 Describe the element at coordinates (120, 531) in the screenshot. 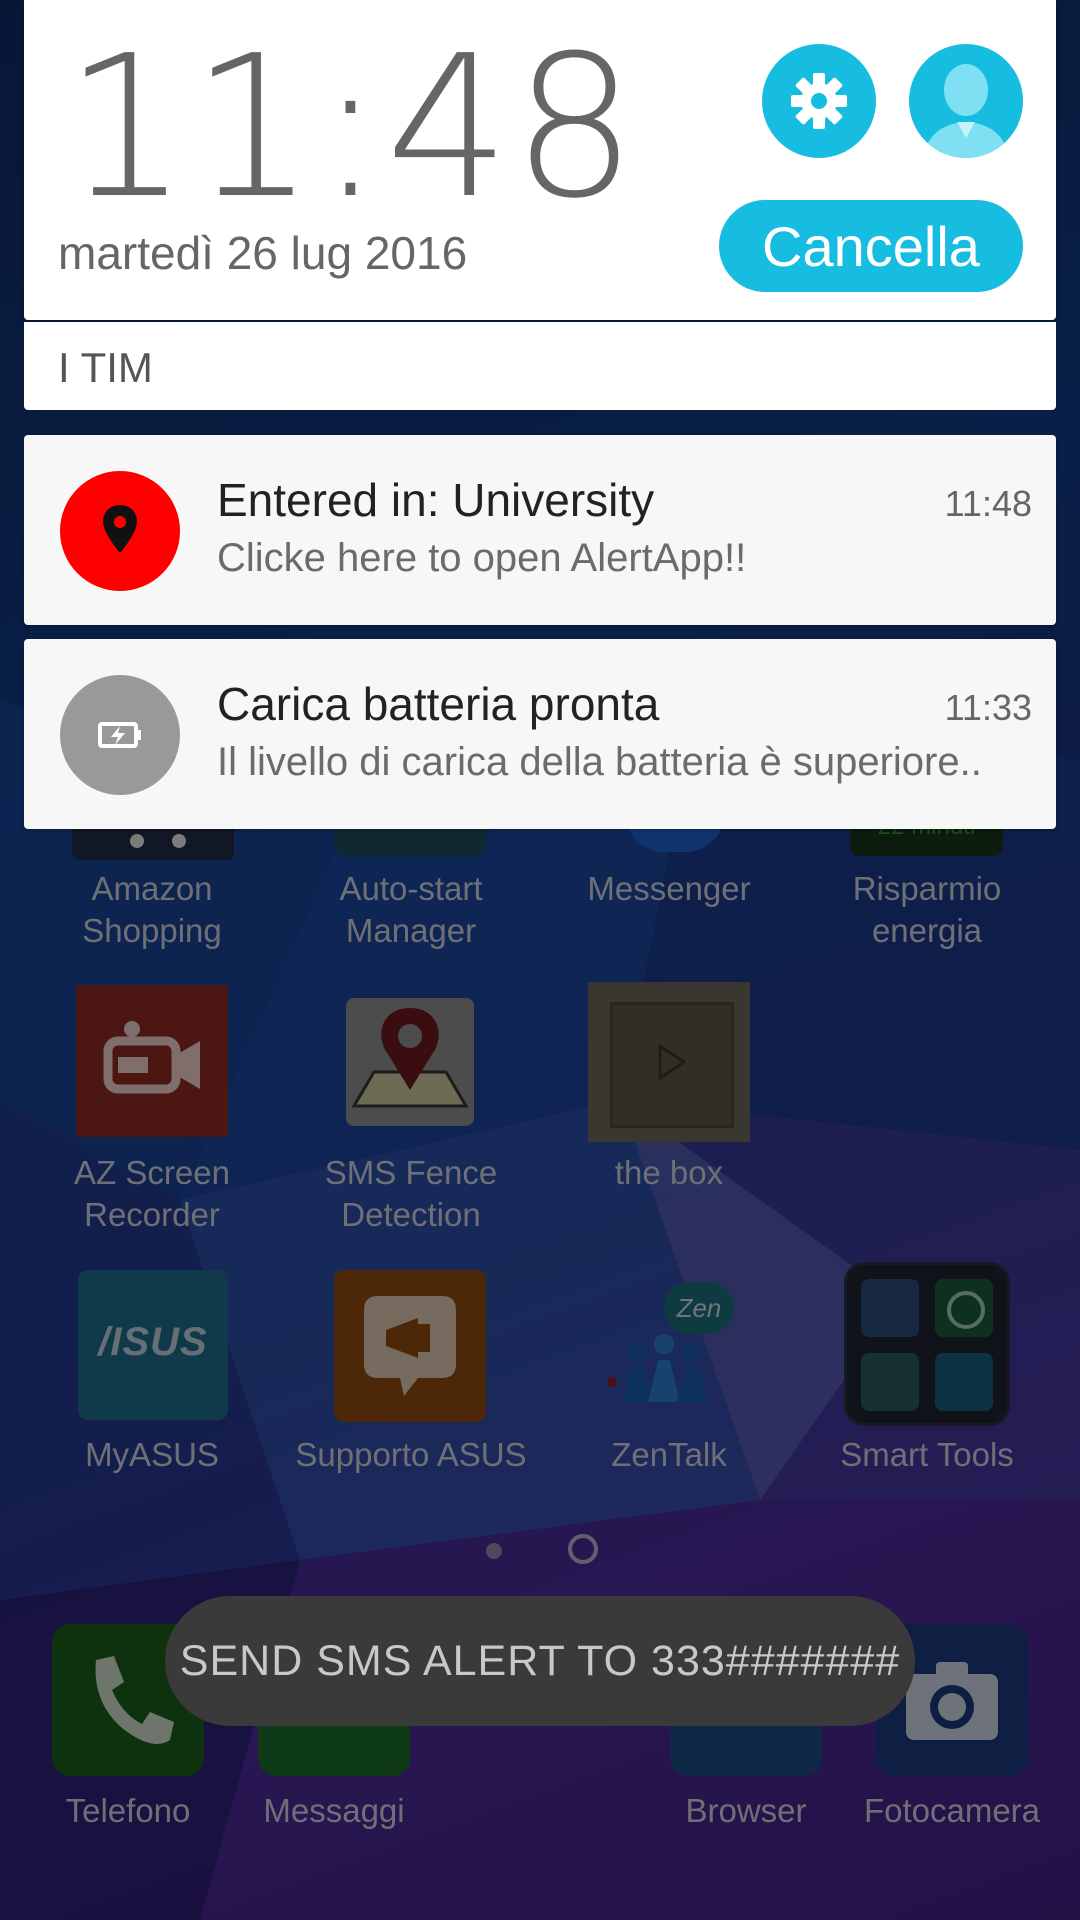

I see `map-pin-icon` at that location.